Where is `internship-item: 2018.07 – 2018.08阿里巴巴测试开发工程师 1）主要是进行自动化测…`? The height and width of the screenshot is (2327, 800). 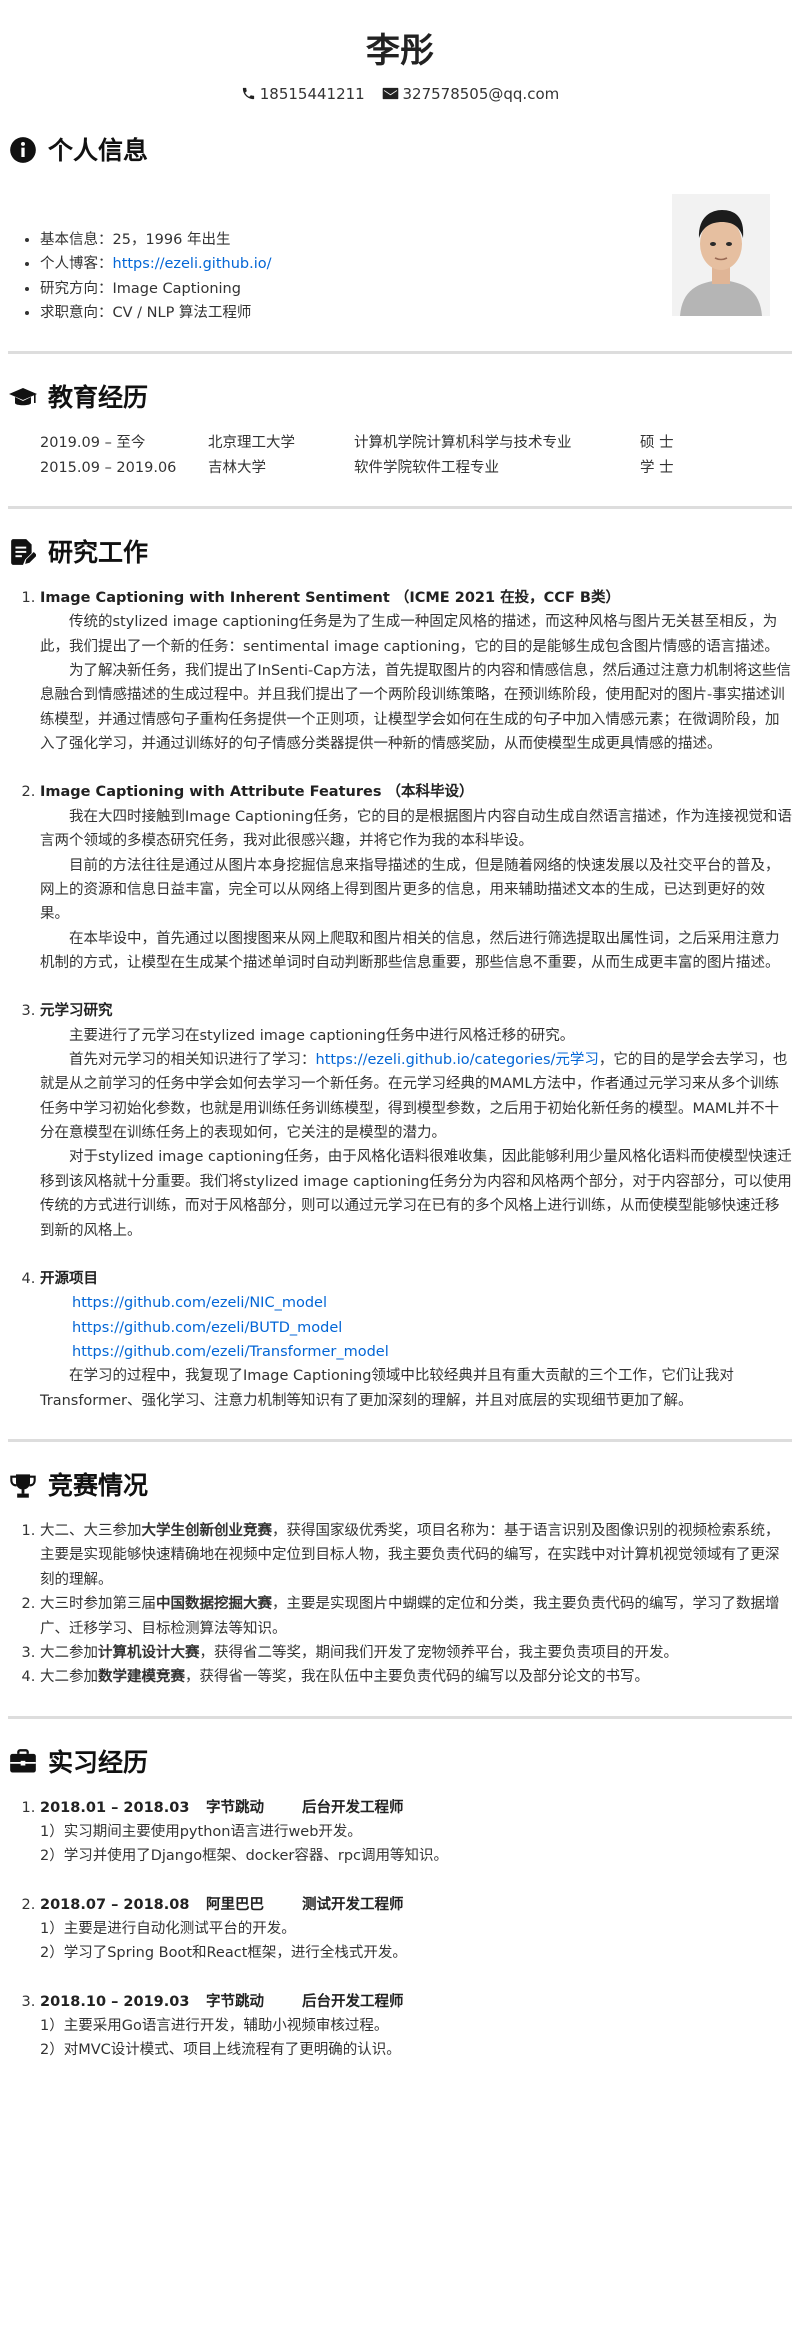
internship-item: 2018.07 – 2018.08阿里巴巴测试开发工程师 1）主要是进行自动化测… is located at coordinates (416, 1929).